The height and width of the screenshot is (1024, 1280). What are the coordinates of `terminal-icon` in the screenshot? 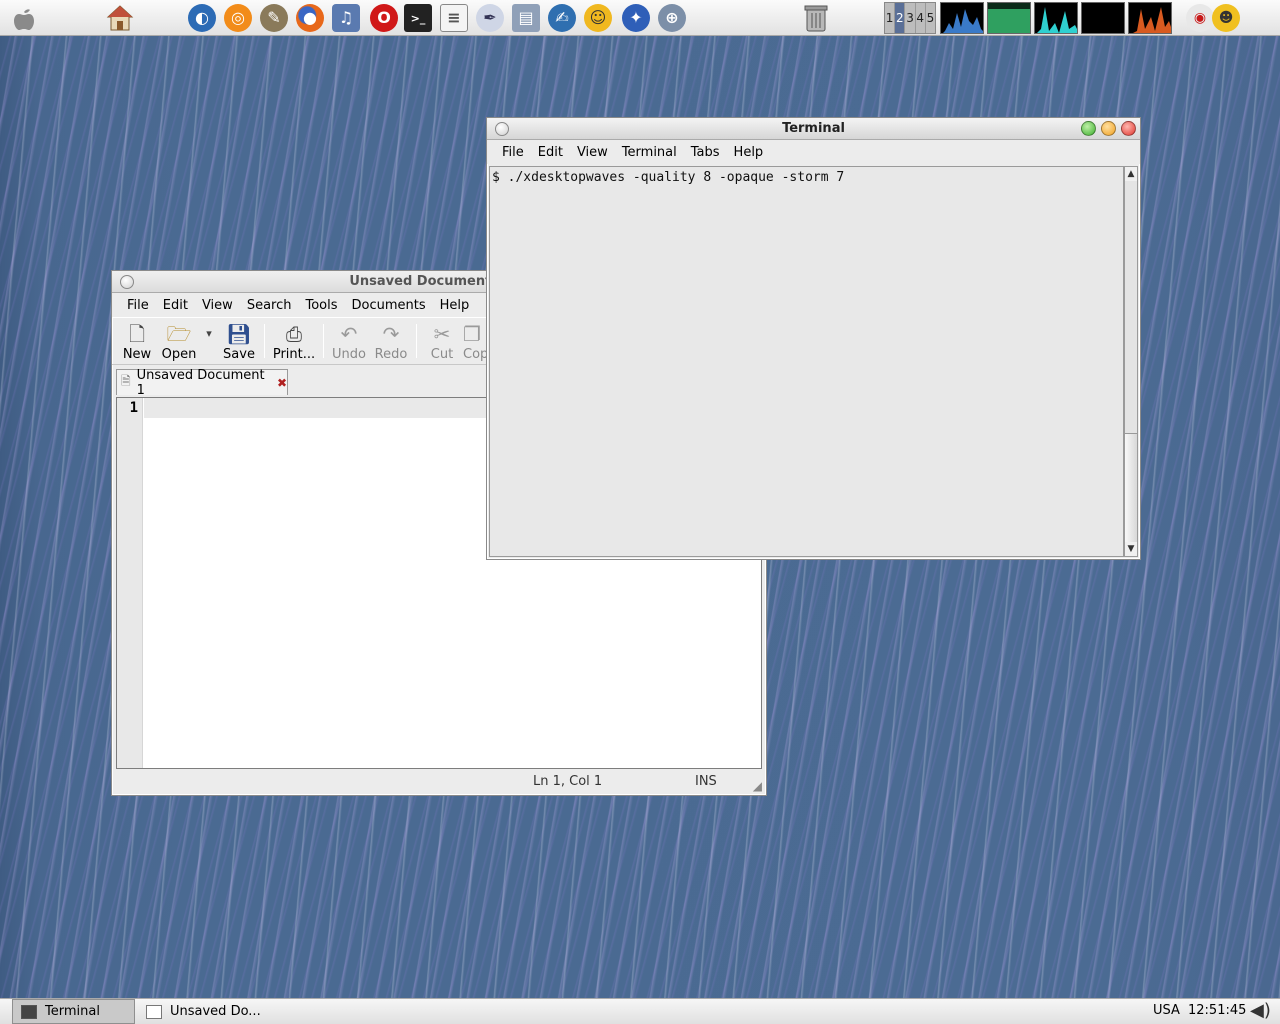 It's located at (29, 1011).